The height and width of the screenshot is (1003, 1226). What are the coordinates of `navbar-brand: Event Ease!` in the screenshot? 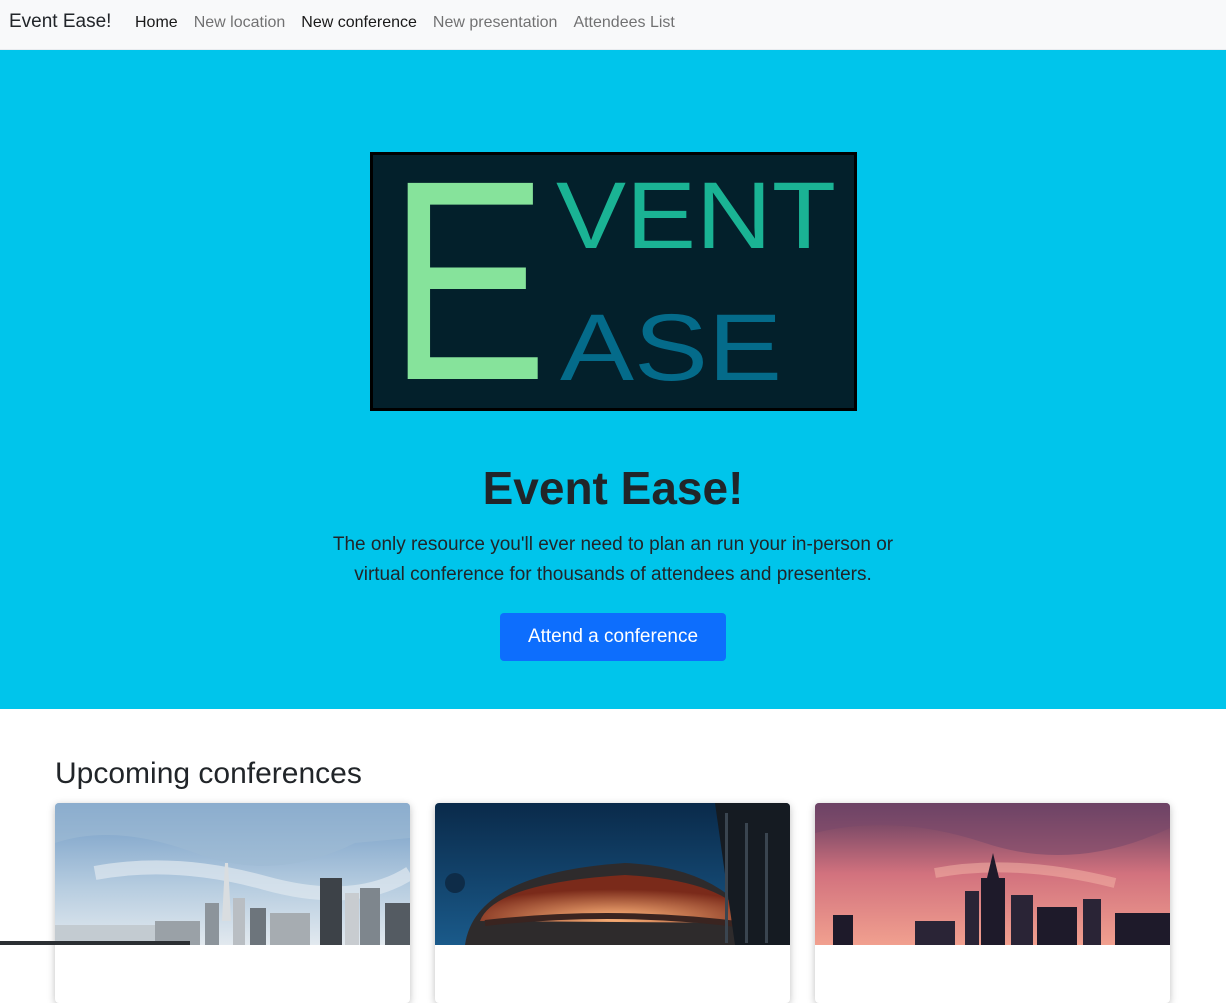 It's located at (60, 22).